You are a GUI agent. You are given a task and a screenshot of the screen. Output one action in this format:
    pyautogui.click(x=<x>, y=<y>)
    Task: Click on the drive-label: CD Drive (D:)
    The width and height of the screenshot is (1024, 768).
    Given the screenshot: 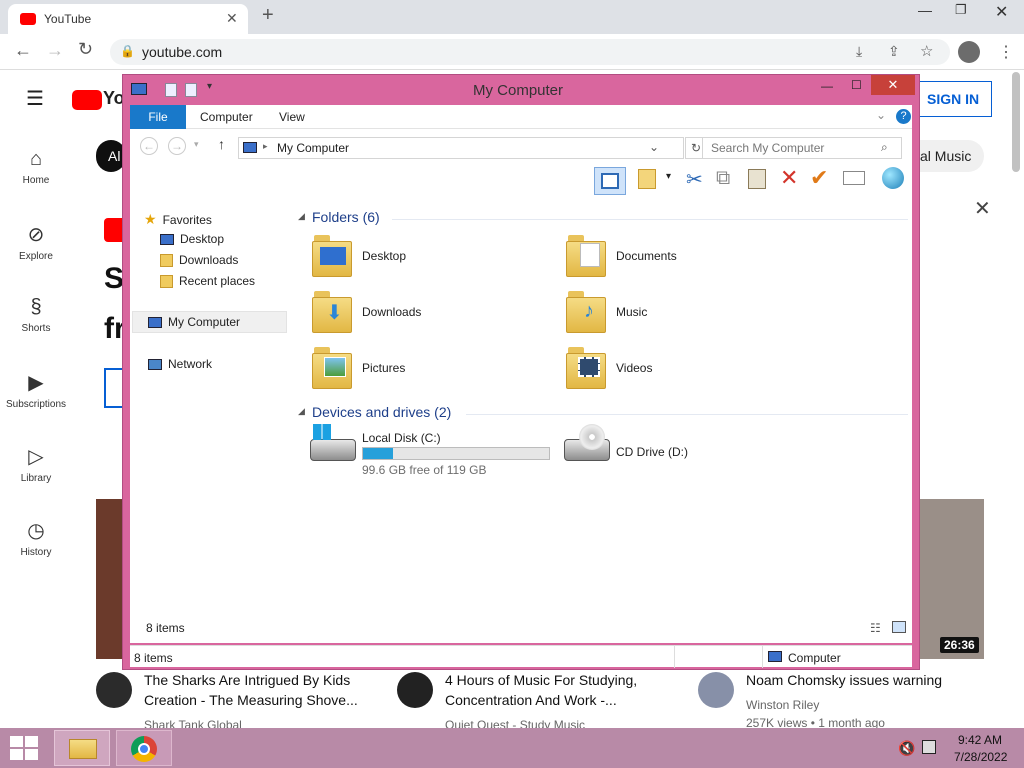 What is the action you would take?
    pyautogui.click(x=652, y=452)
    